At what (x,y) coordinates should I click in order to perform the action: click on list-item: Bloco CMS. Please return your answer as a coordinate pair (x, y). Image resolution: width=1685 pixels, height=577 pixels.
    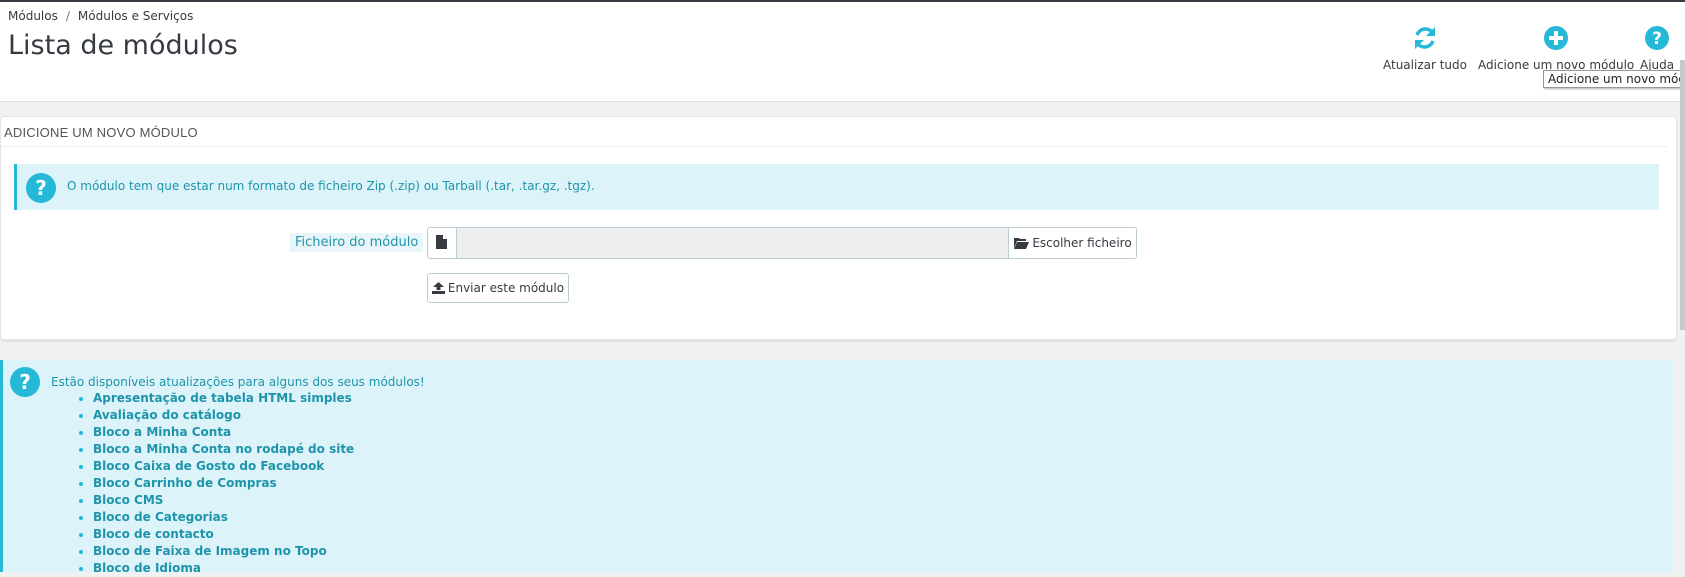
    Looking at the image, I should click on (223, 500).